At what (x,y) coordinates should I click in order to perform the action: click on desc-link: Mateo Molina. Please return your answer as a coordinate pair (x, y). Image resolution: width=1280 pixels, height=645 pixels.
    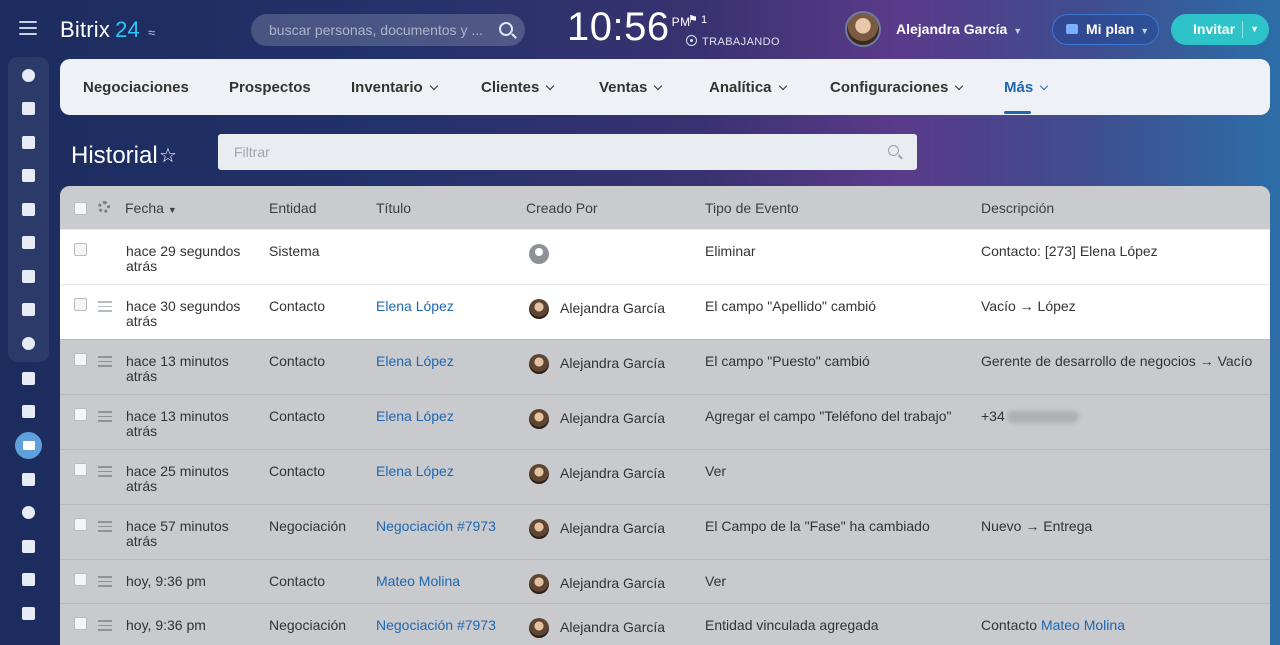
    Looking at the image, I should click on (1083, 625).